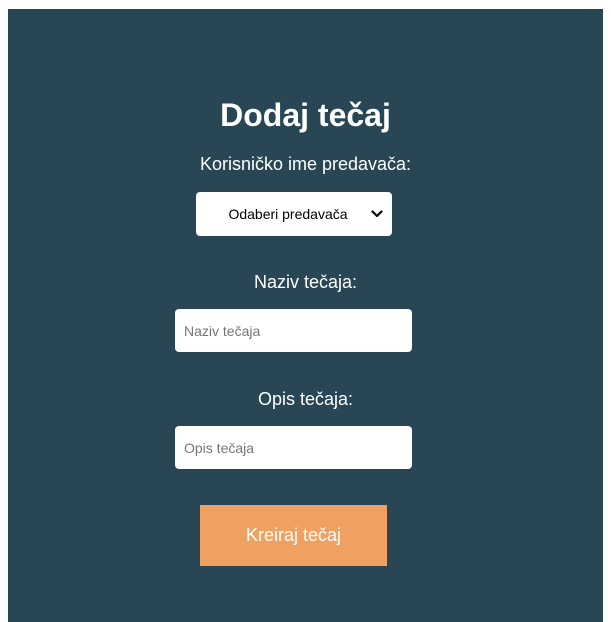 The height and width of the screenshot is (622, 611). Describe the element at coordinates (293, 447) in the screenshot. I see `course-description-input` at that location.